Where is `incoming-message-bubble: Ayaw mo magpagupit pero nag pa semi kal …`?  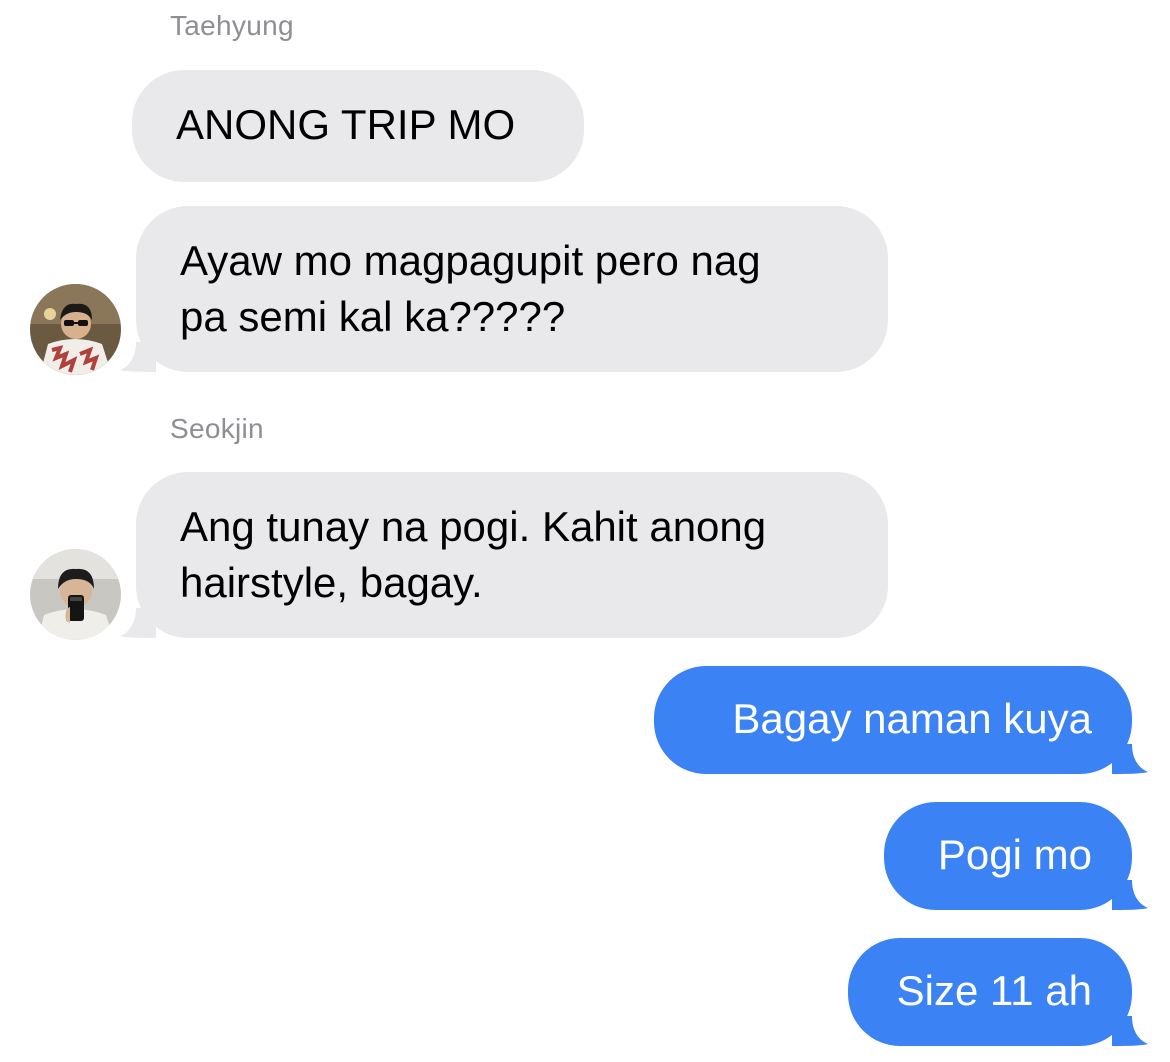 incoming-message-bubble: Ayaw mo magpagupit pero nag pa semi kal … is located at coordinates (504, 289).